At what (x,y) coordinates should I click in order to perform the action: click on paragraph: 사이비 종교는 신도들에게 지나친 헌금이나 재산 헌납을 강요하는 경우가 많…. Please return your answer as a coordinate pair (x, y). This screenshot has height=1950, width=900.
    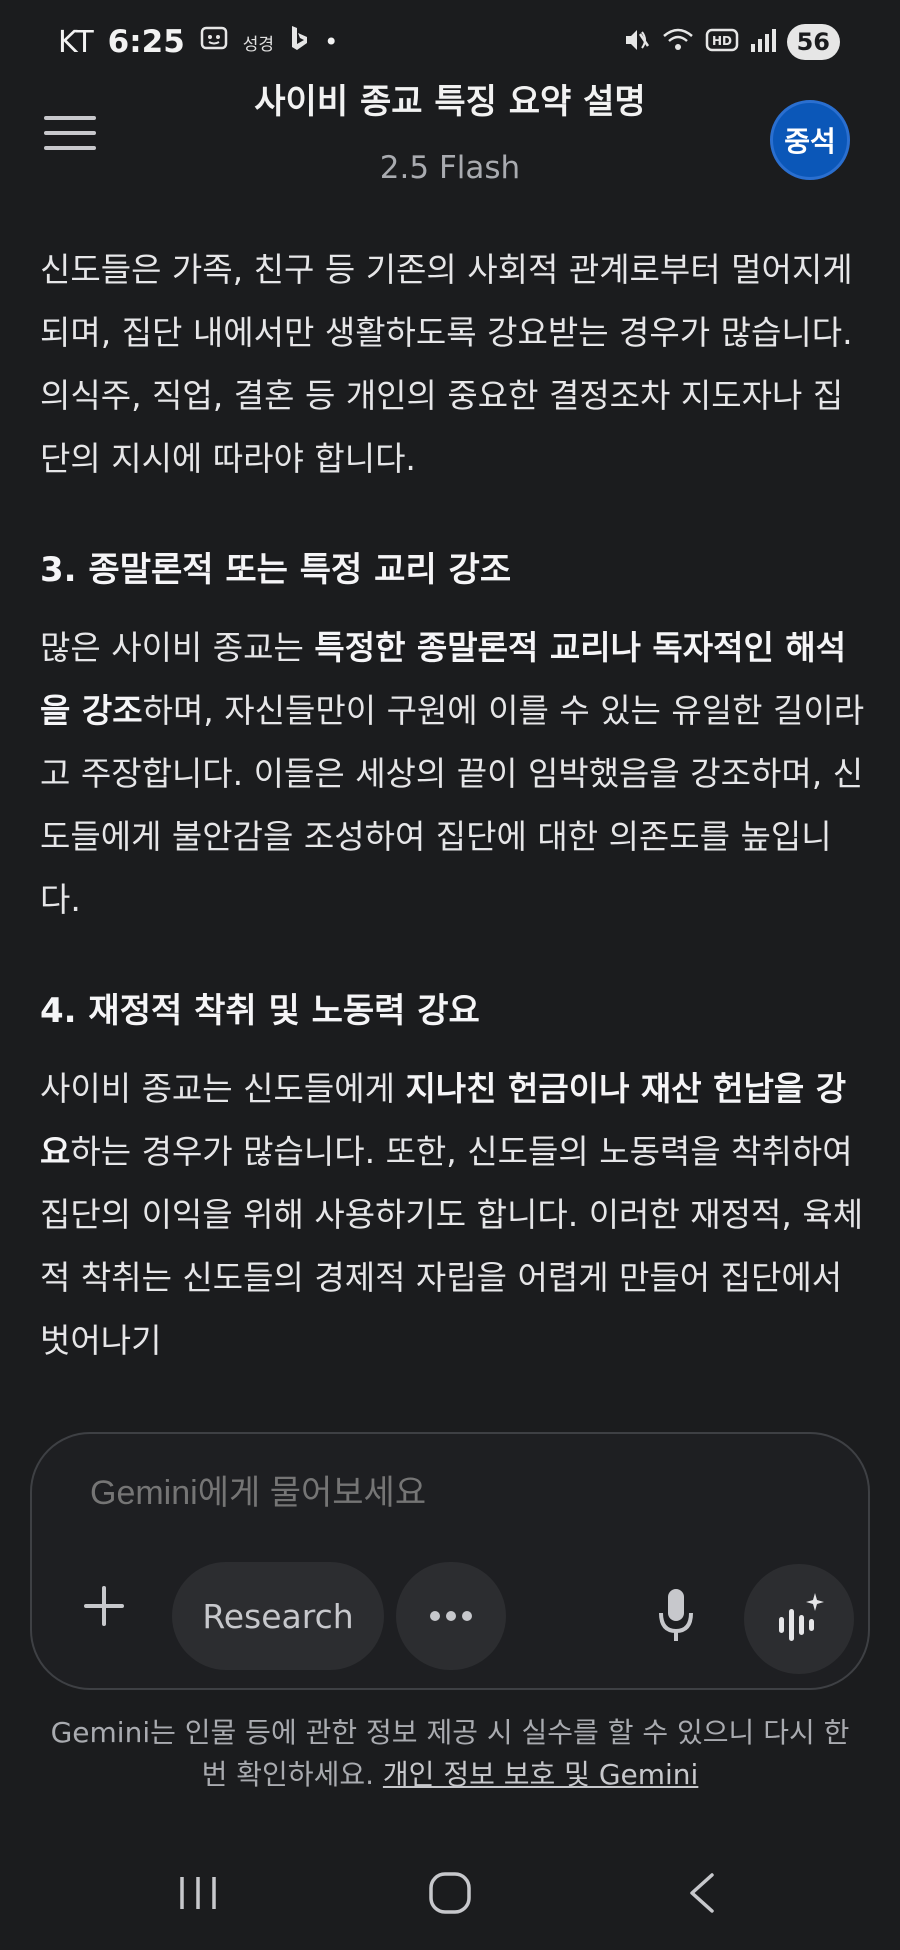
    Looking at the image, I should click on (455, 1214).